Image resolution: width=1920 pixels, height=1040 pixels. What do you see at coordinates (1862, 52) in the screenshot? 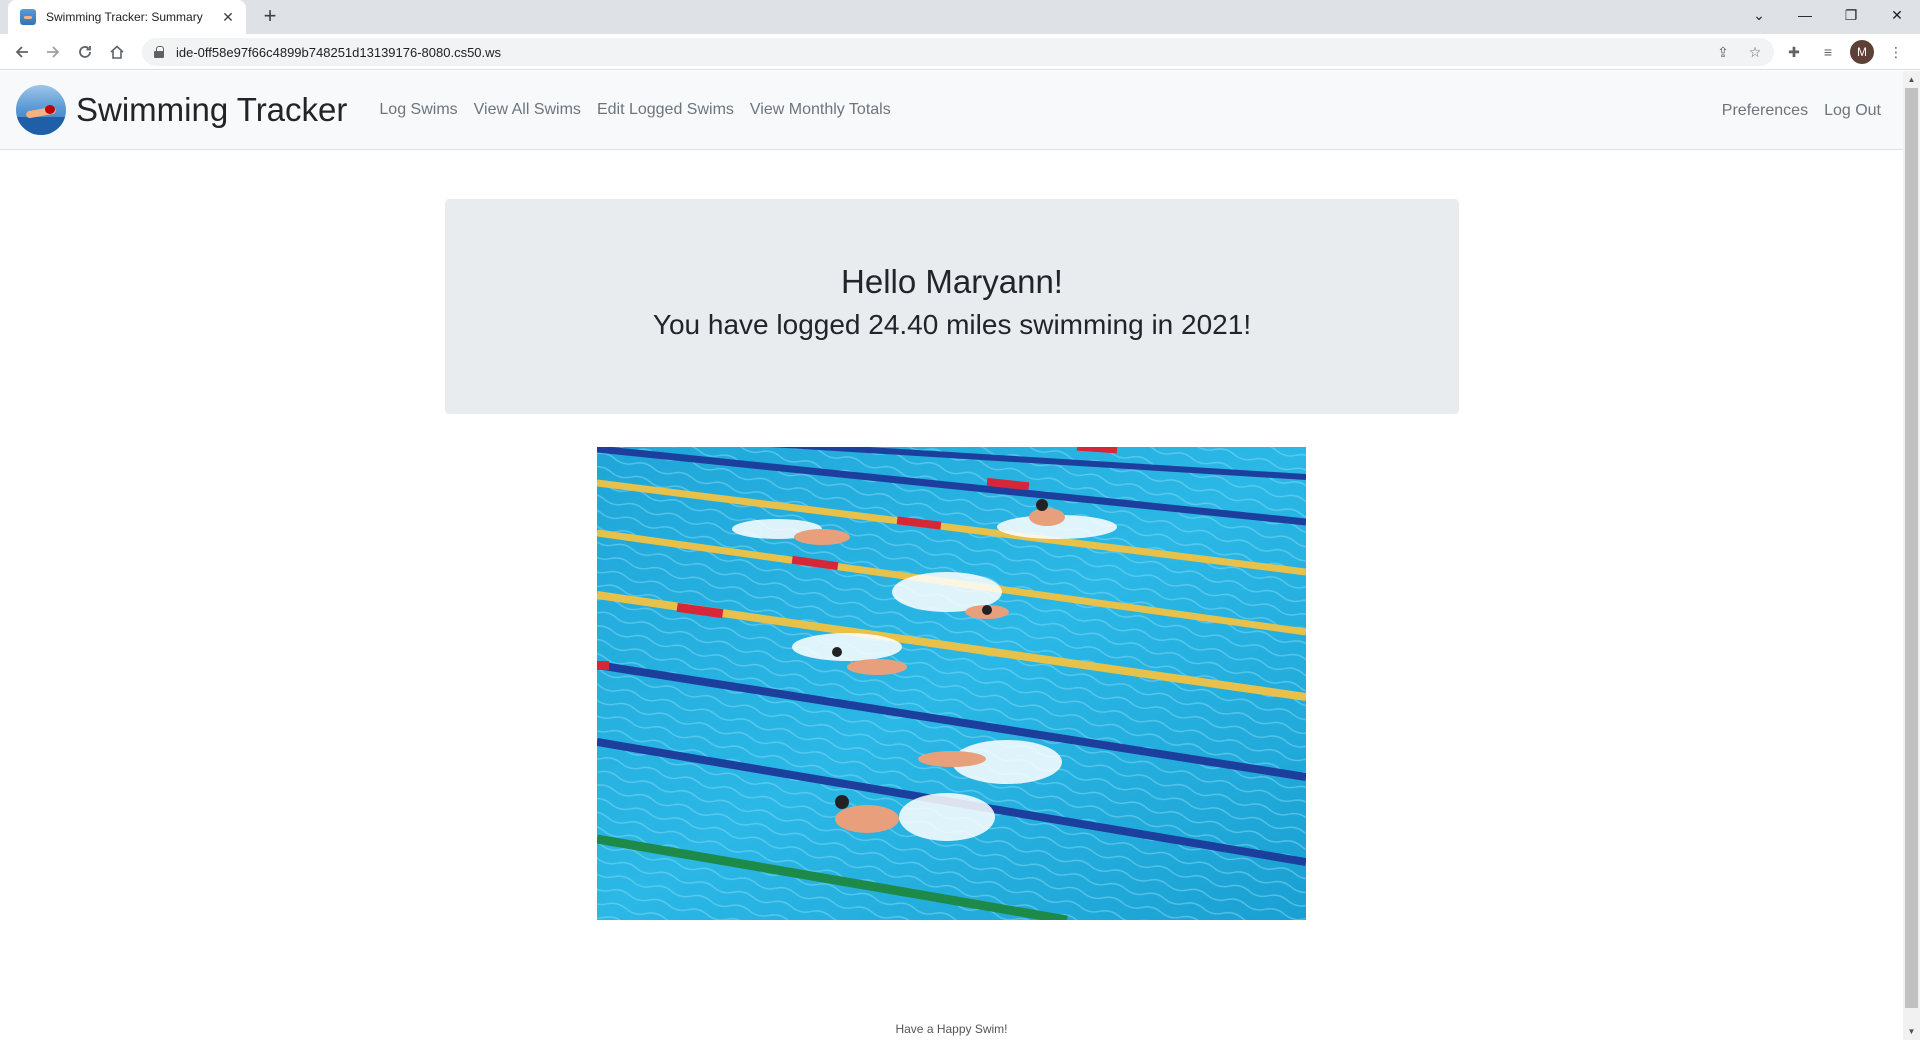
I see `profile-avatar: M` at bounding box center [1862, 52].